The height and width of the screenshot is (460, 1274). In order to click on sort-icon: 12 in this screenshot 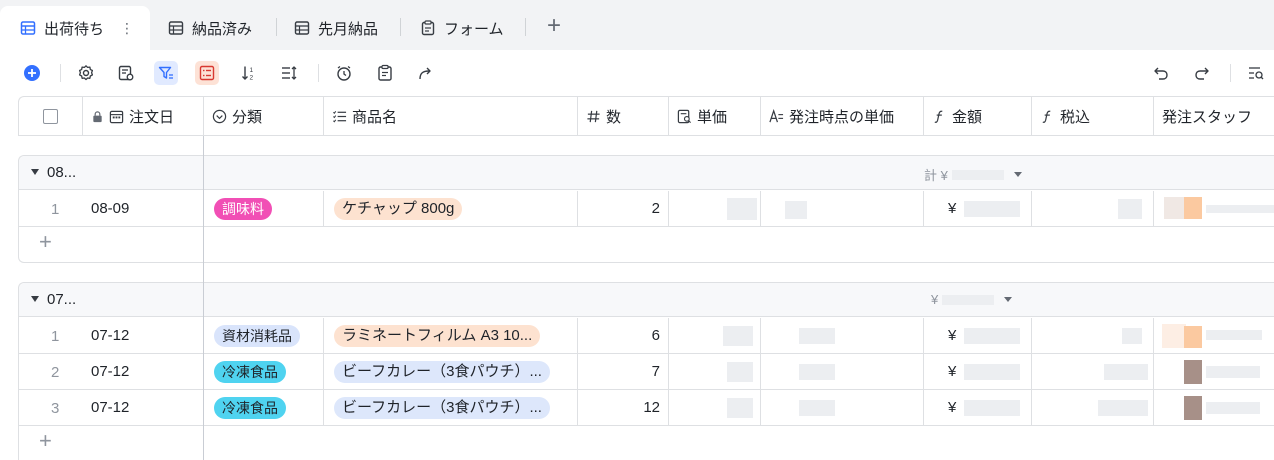, I will do `click(249, 73)`.